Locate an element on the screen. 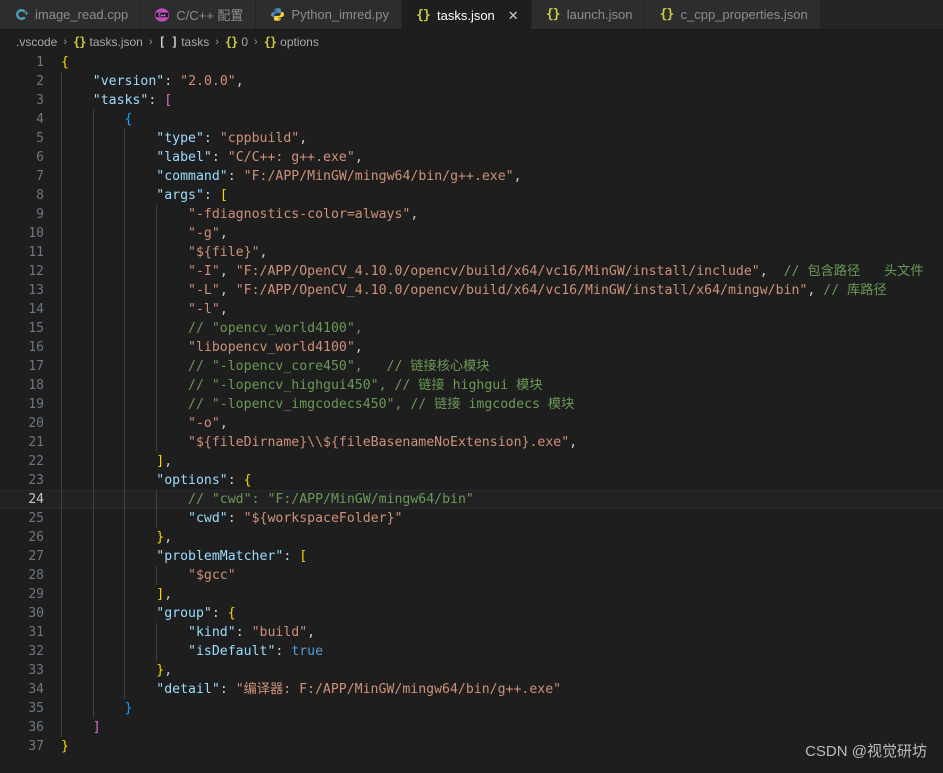 Image resolution: width=943 pixels, height=773 pixels. code-line: 27 "problemMatcher": [ is located at coordinates (471, 556).